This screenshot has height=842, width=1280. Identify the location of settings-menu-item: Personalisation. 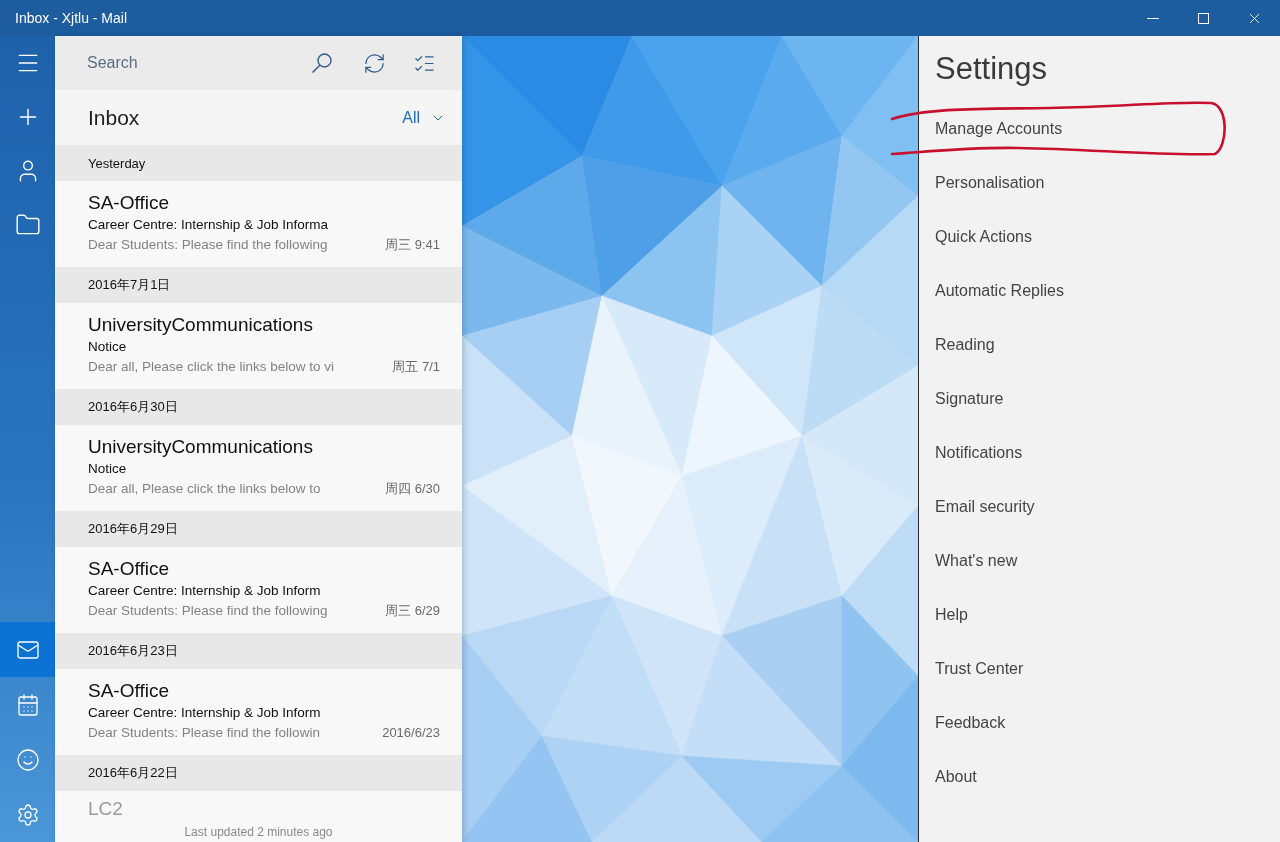
(990, 183).